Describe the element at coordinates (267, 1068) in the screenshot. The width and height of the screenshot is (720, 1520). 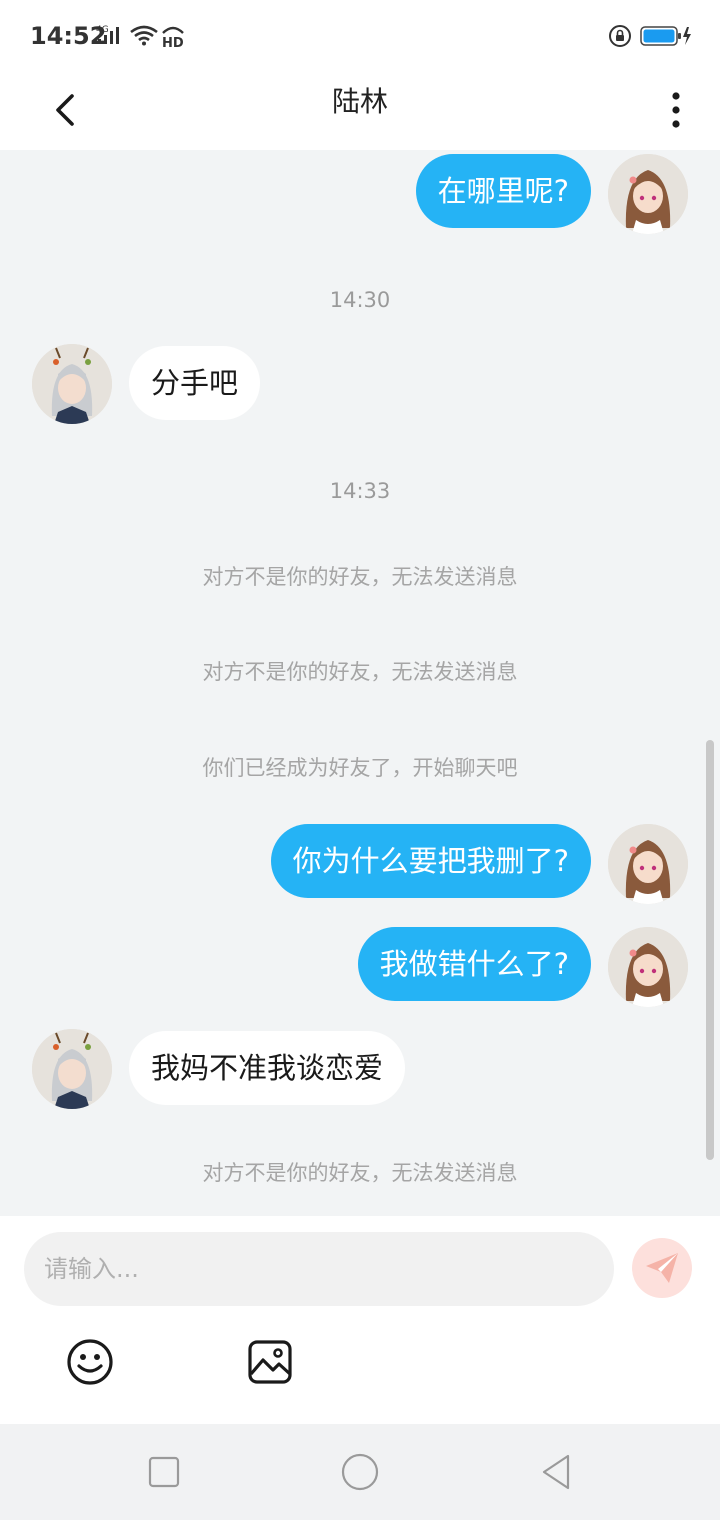
I see `incoming-message-bubble: 我妈不准我谈恋爱` at that location.